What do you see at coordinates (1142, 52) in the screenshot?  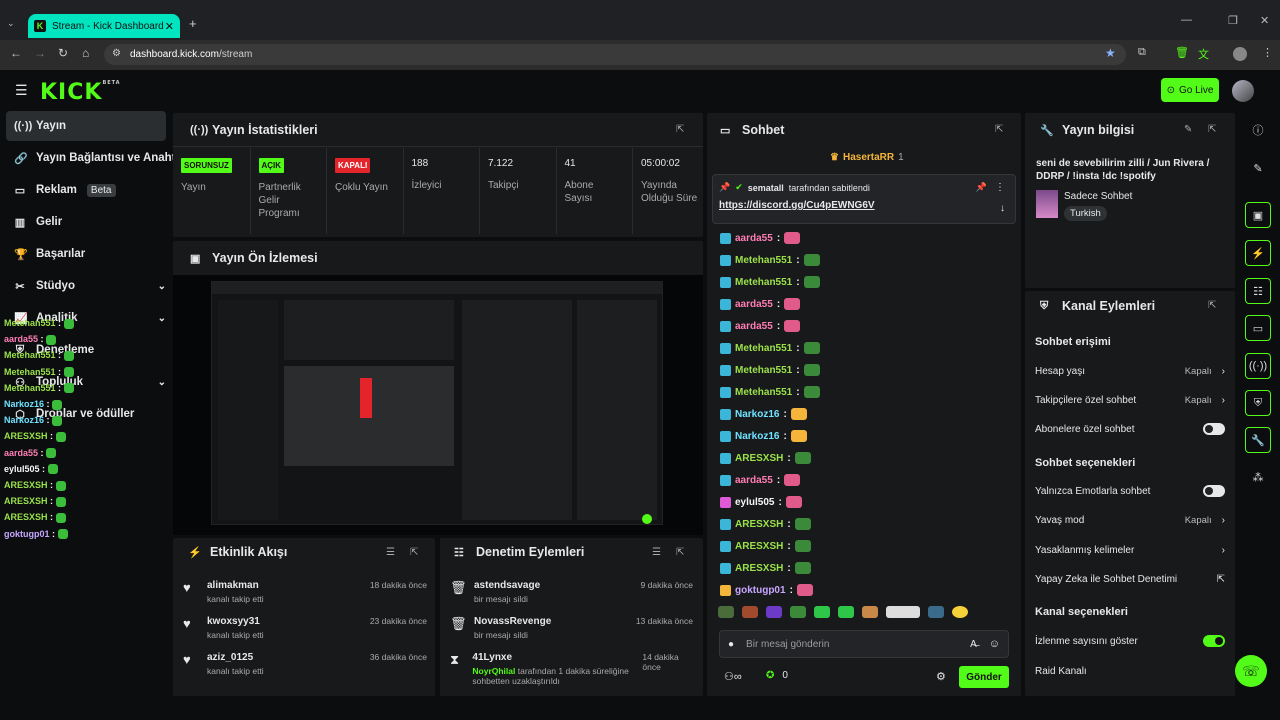 I see `extensions-icon: ⧉` at bounding box center [1142, 52].